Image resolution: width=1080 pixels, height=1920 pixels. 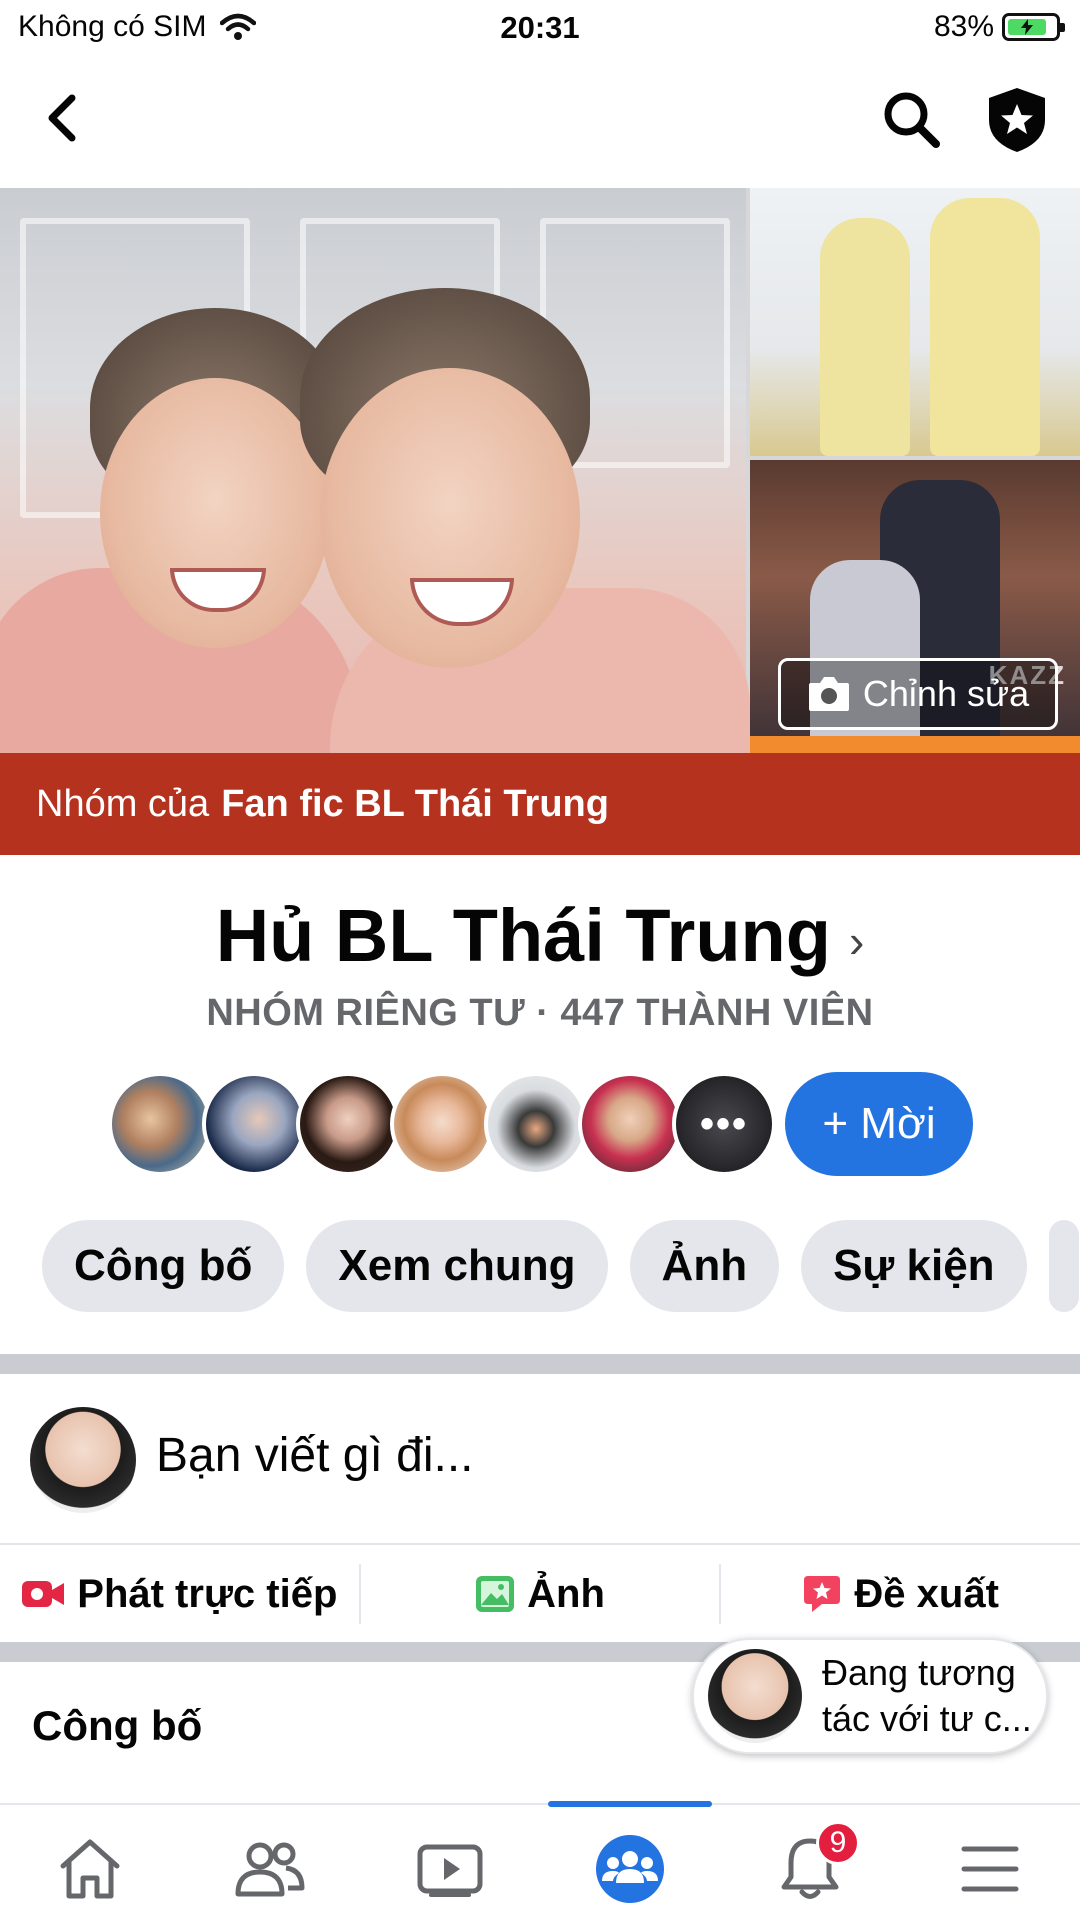 What do you see at coordinates (540, 1860) in the screenshot?
I see `bottom-tab-bar: 9` at bounding box center [540, 1860].